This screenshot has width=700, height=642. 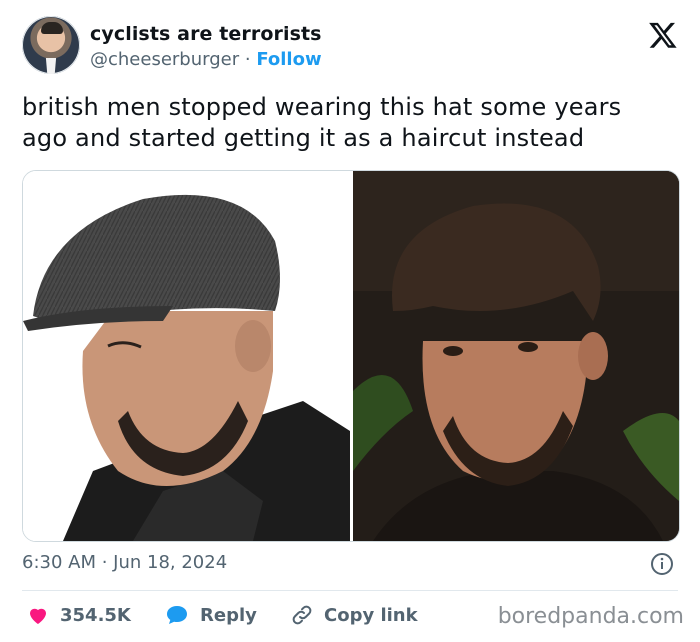 I want to click on watermark: boredpanda.com, so click(x=590, y=616).